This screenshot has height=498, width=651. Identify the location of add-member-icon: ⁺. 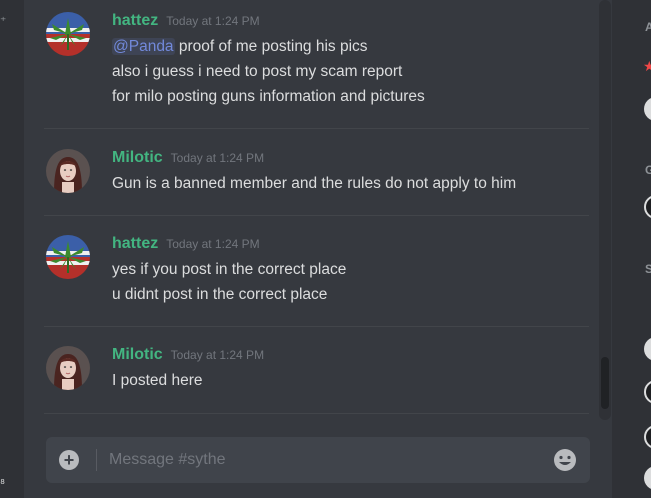
(7, 21).